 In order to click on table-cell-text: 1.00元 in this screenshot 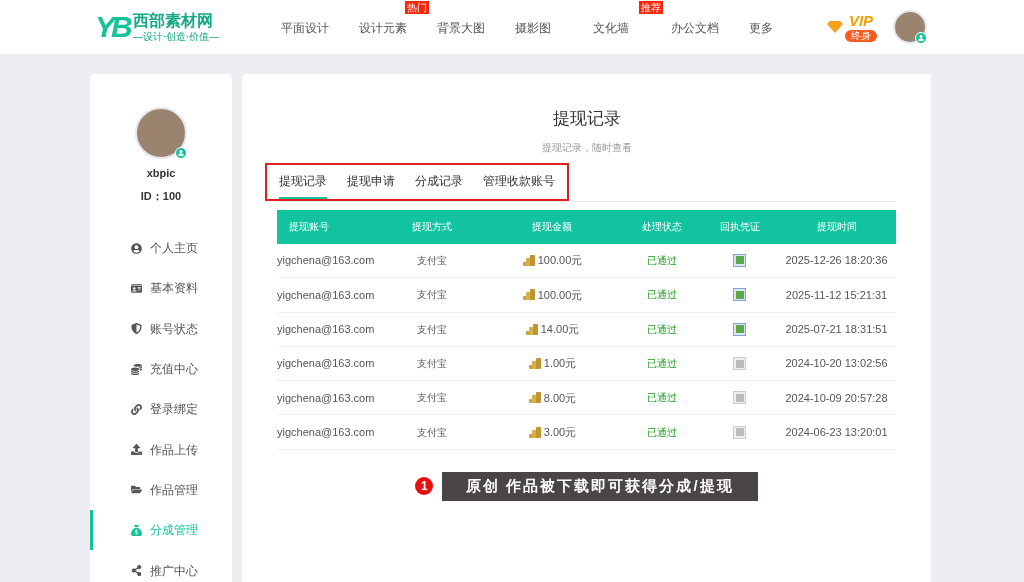, I will do `click(560, 364)`.